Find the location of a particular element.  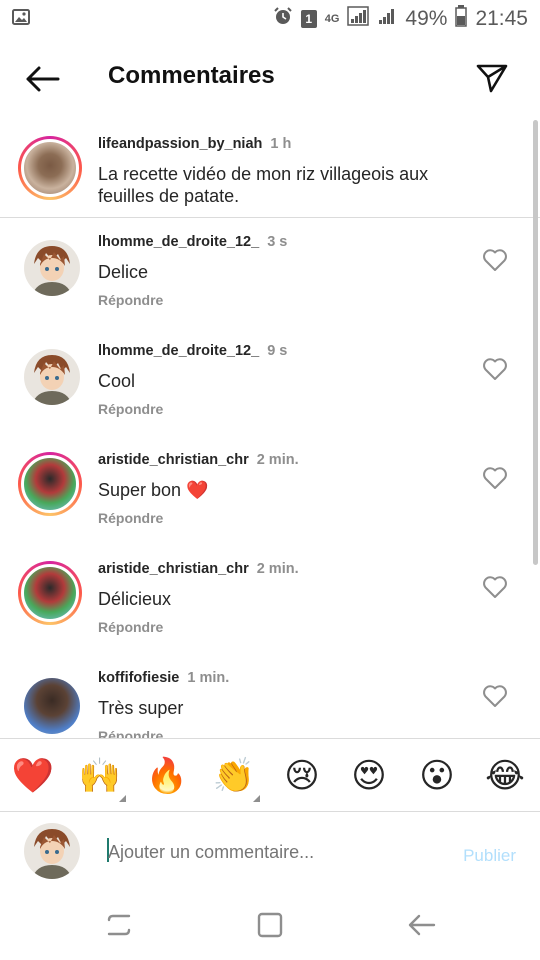

arrow-left-icon is located at coordinates (43, 79).